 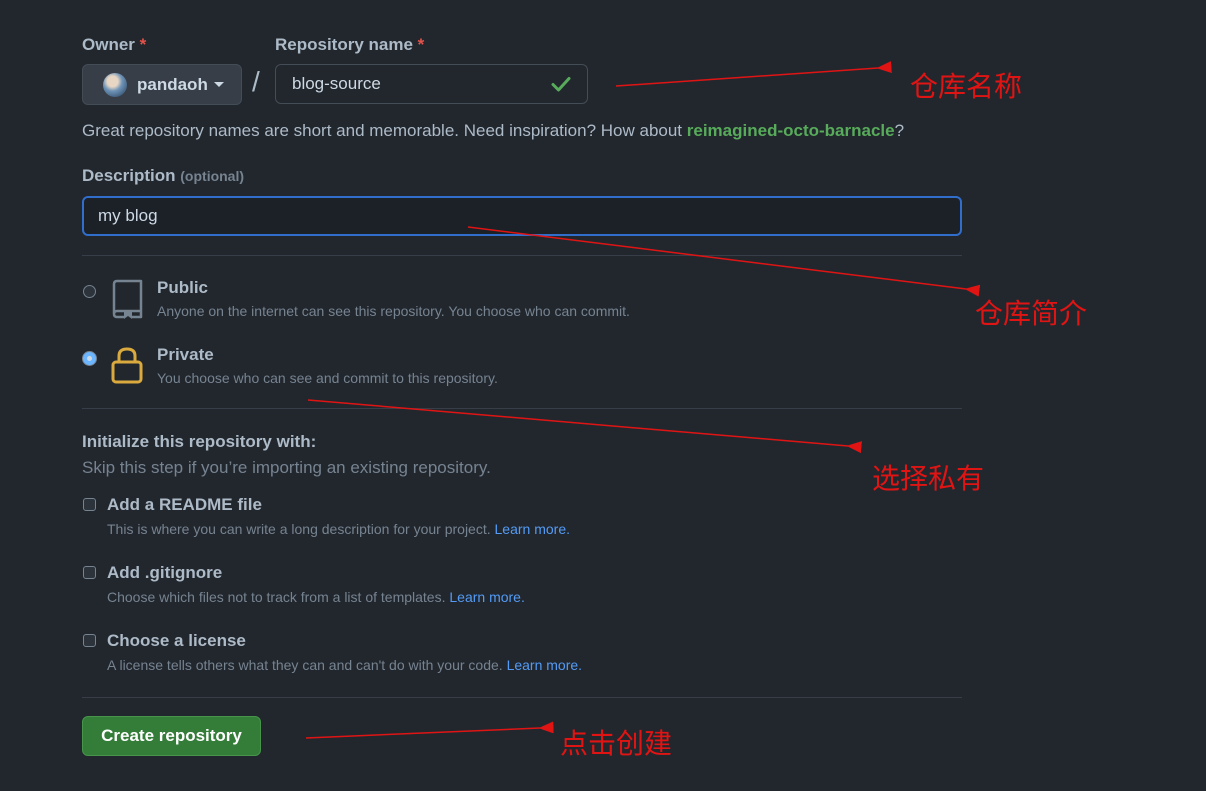 I want to click on arrow-description, so click(x=724, y=261).